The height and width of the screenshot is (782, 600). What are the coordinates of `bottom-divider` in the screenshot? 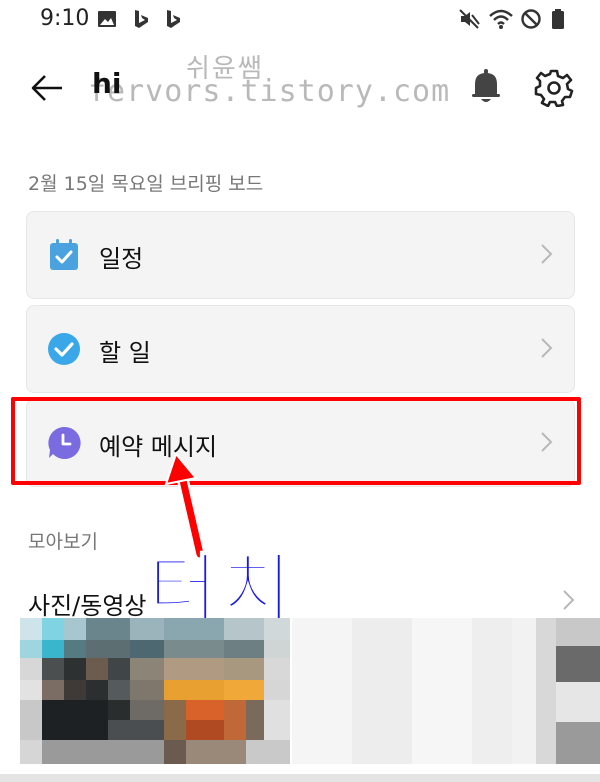 It's located at (300, 778).